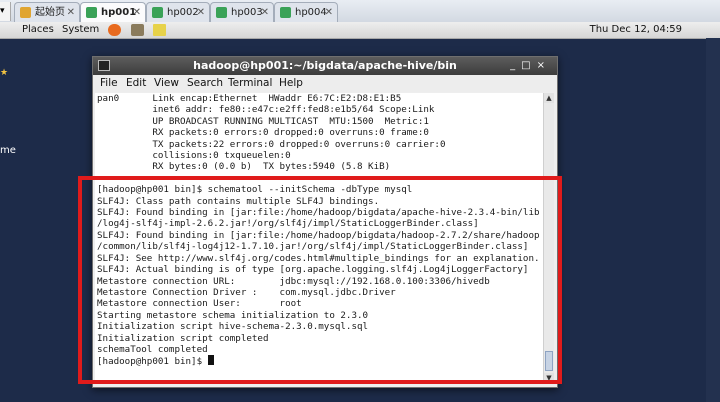  What do you see at coordinates (166, 83) in the screenshot?
I see `menu-view: View` at bounding box center [166, 83].